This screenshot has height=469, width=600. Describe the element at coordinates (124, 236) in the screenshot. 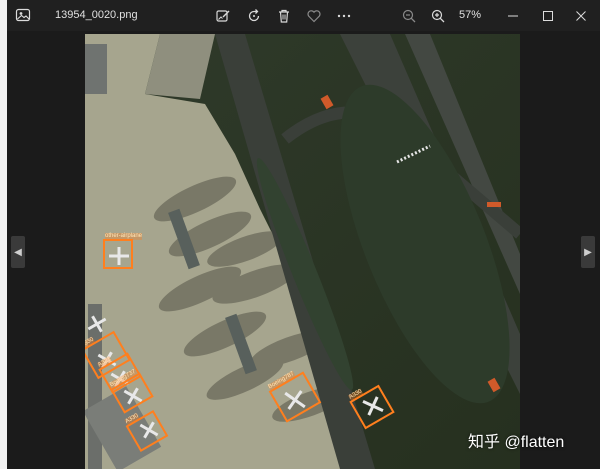

I see `detection-label: other-airplane` at that location.